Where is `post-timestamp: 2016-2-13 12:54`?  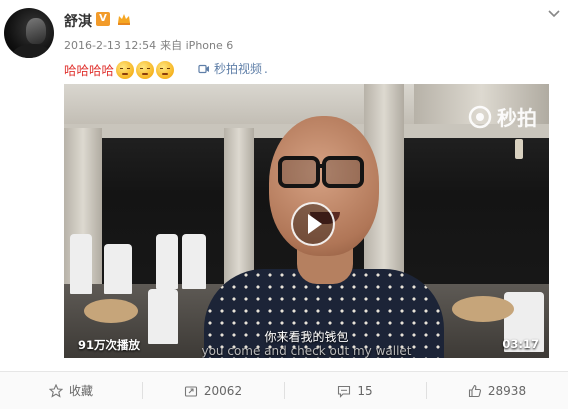
post-timestamp: 2016-2-13 12:54 is located at coordinates (110, 45).